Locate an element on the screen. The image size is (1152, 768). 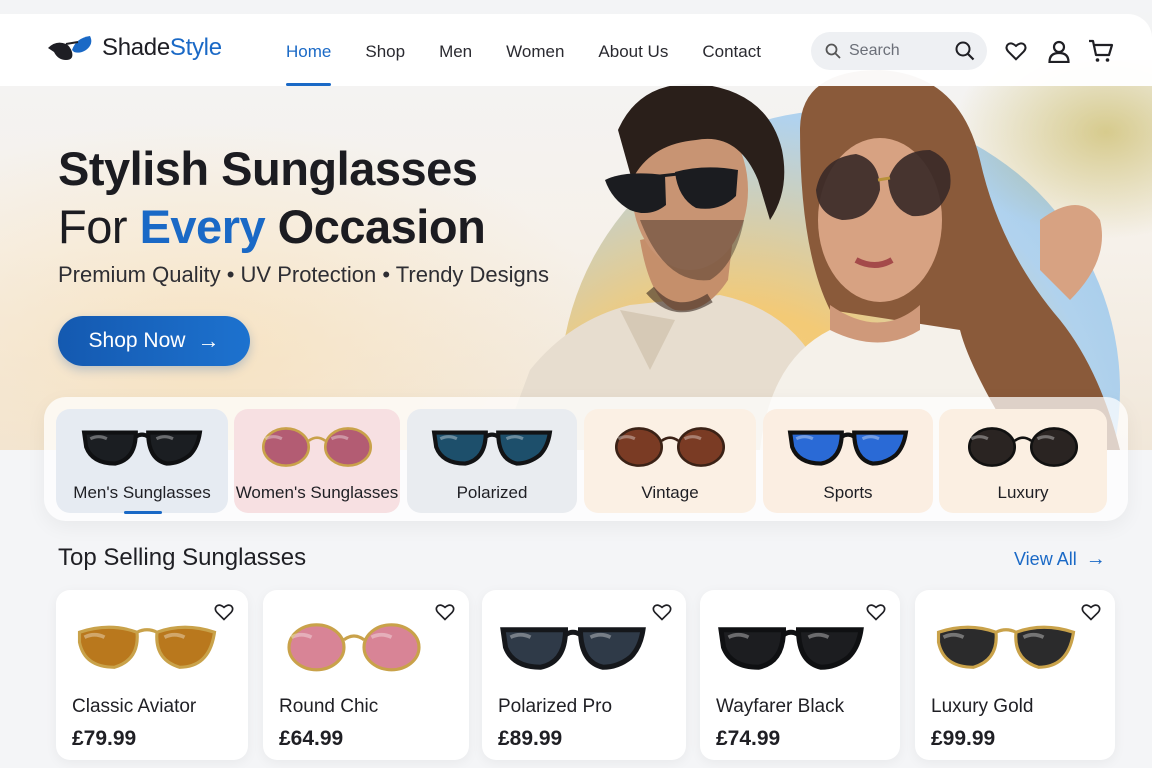
product-card: Round Chic £64.99 is located at coordinates (366, 675).